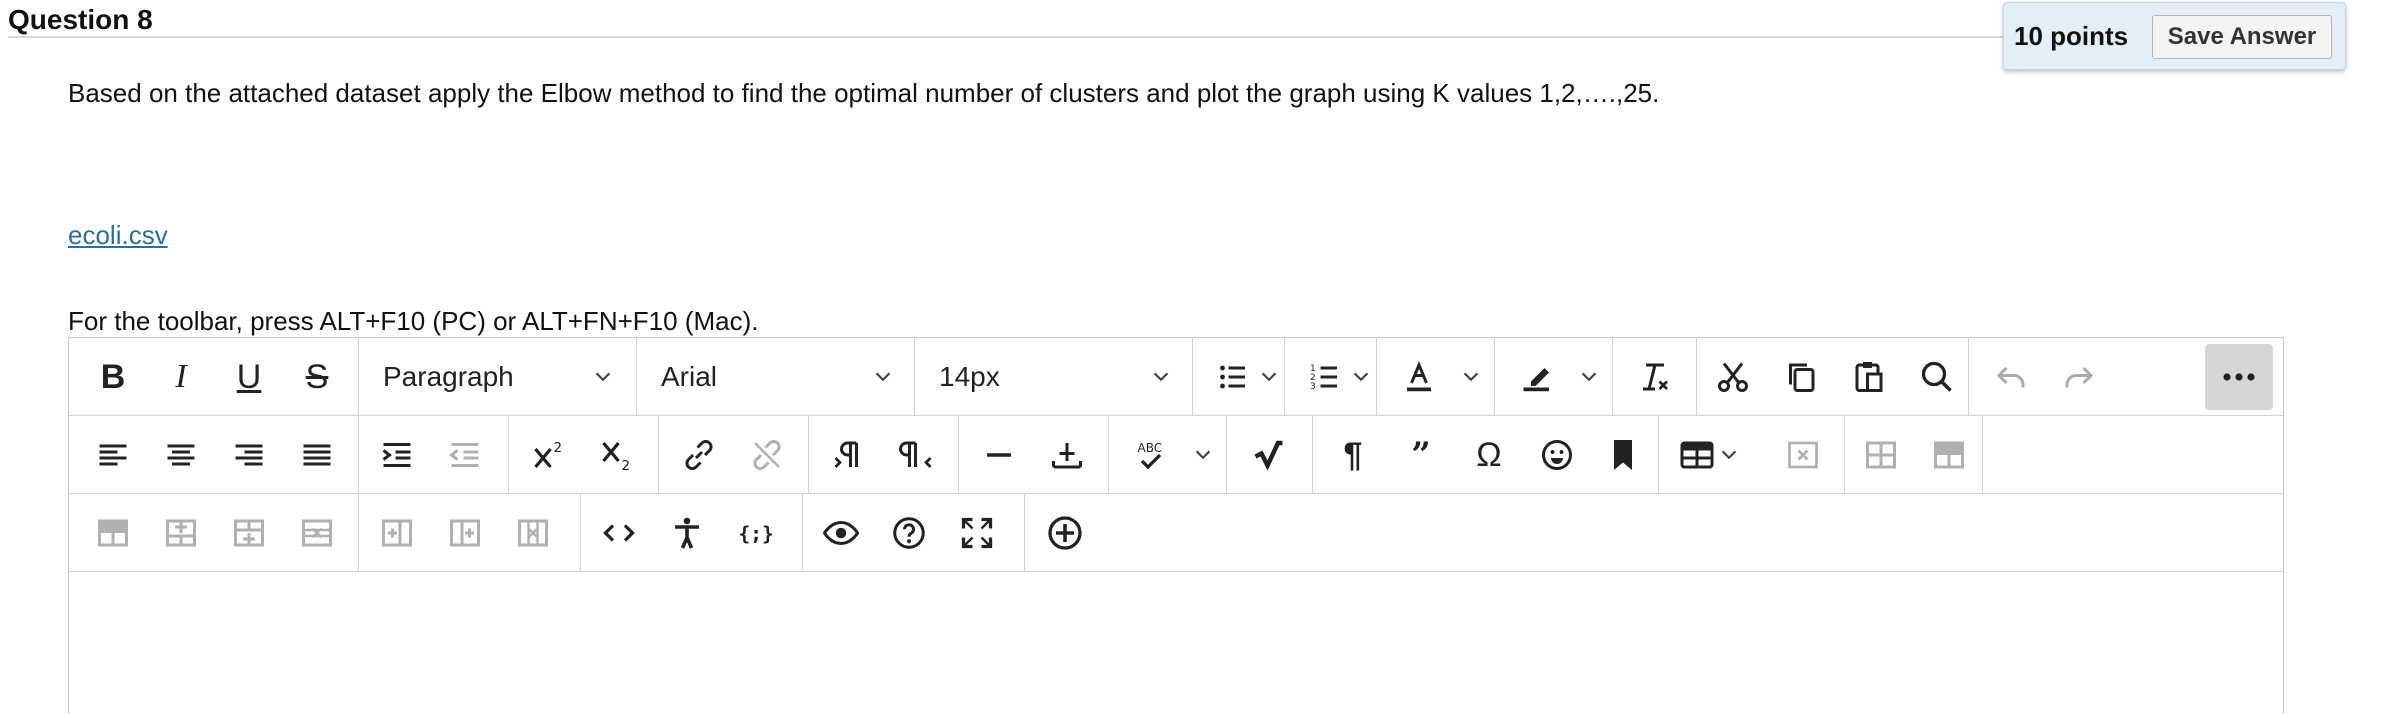 The height and width of the screenshot is (714, 2388). Describe the element at coordinates (317, 455) in the screenshot. I see `justify-icon` at that location.